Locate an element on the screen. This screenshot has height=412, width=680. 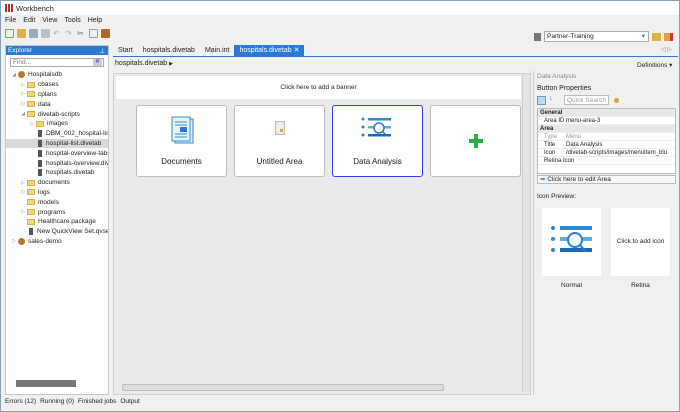
retina-icon-preview: Click to add icon is located at coordinates (640, 242).